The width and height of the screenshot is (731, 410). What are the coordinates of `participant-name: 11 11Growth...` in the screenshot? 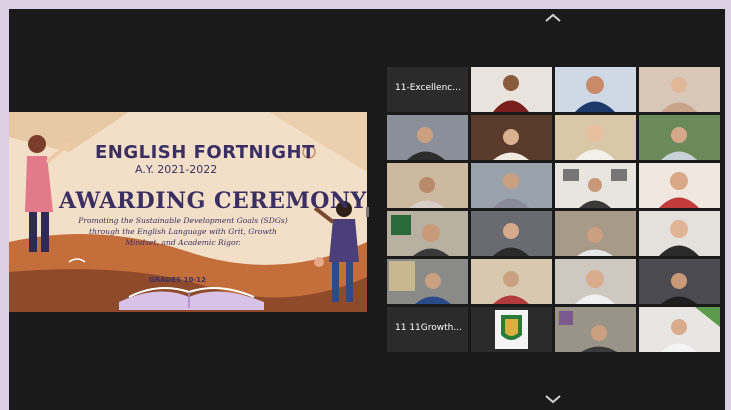 It's located at (428, 328).